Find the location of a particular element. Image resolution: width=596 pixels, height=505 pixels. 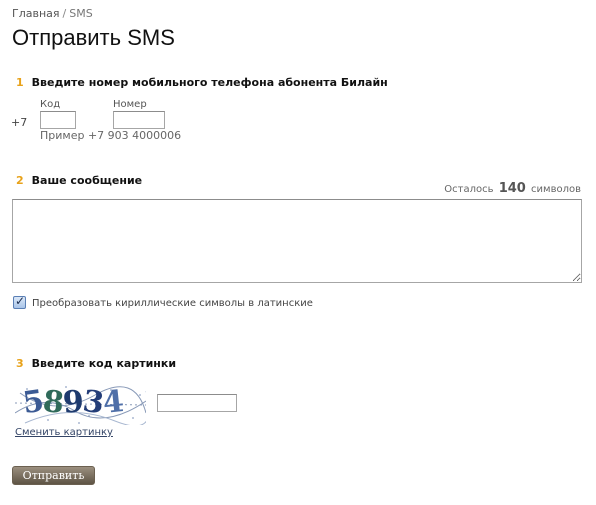

step-3-title: Введите код картинки is located at coordinates (104, 363).